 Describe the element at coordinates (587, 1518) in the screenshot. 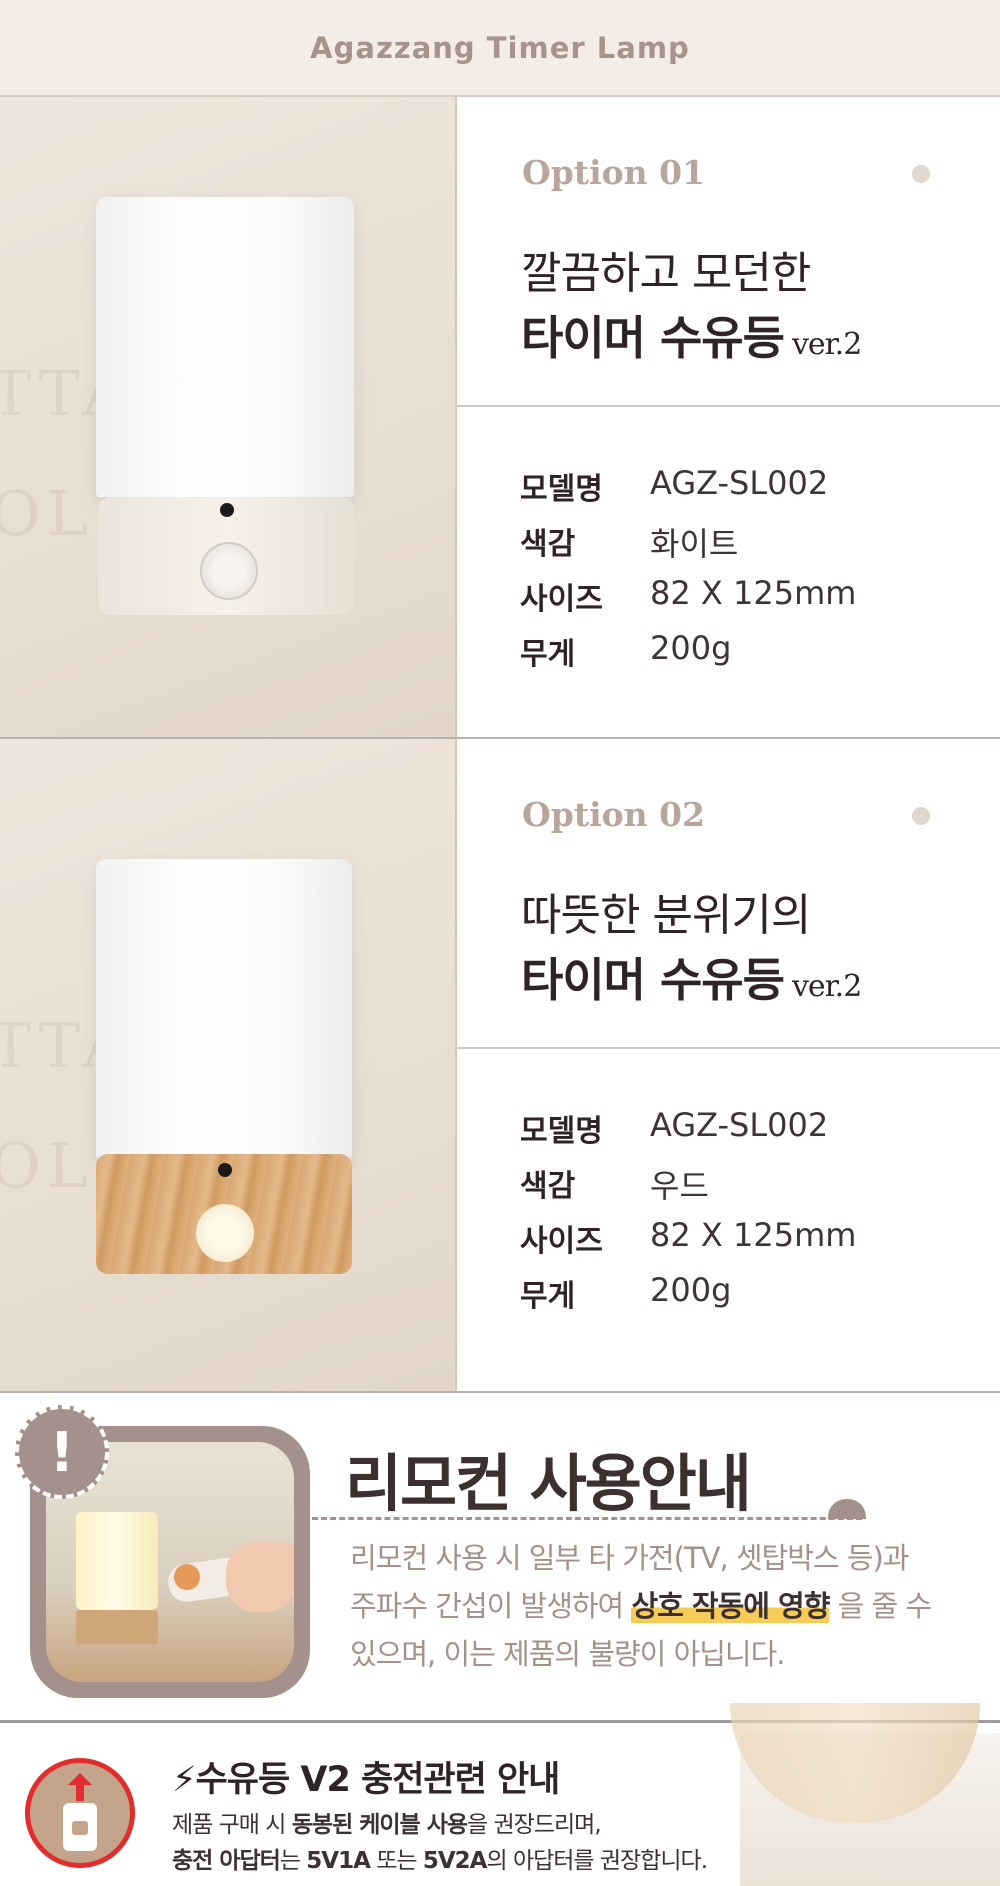

I see `divider` at that location.